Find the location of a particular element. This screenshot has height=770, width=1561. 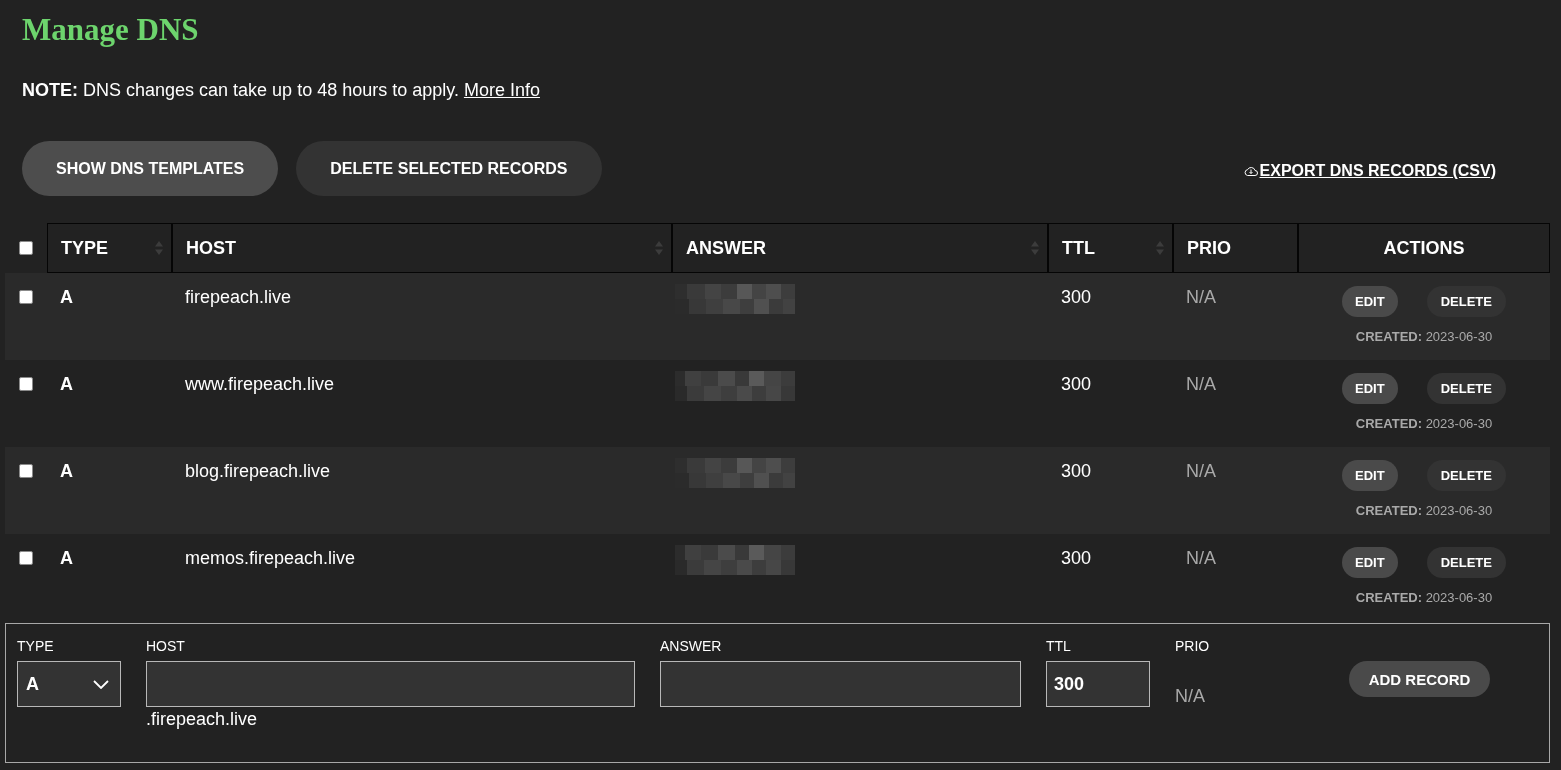

domain-suffix: .firepeach.live is located at coordinates (202, 719).